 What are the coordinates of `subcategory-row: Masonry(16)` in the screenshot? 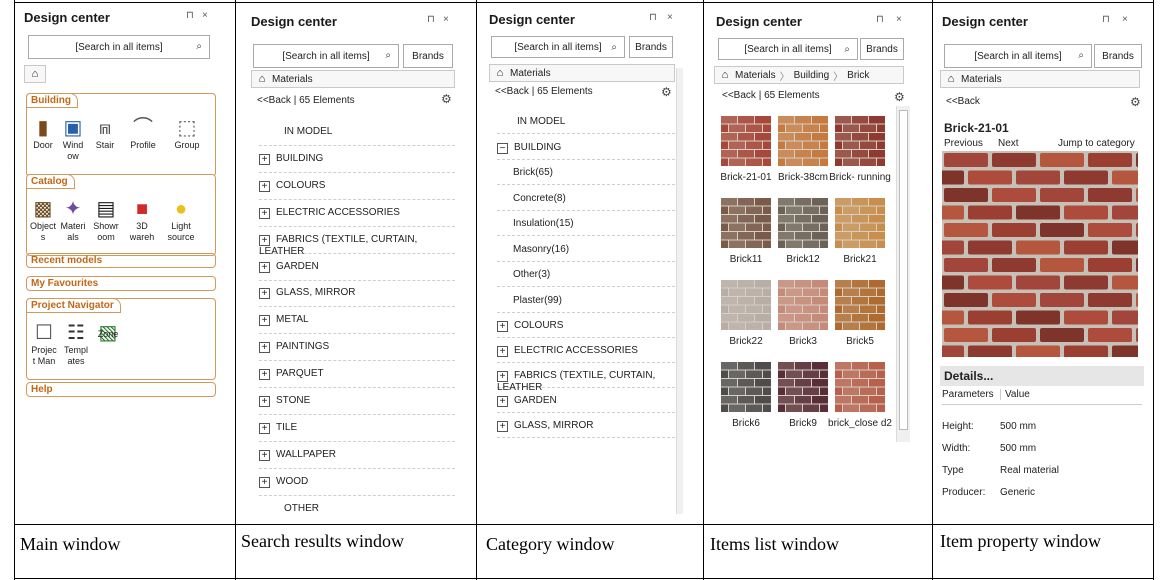 It's located at (586, 253).